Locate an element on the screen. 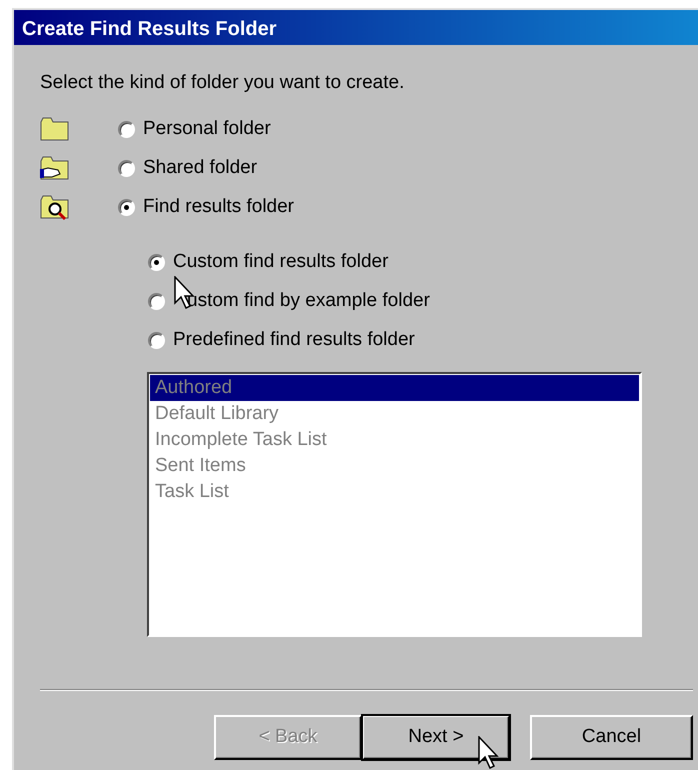 This screenshot has height=770, width=698. cancel-button: Cancel is located at coordinates (611, 737).